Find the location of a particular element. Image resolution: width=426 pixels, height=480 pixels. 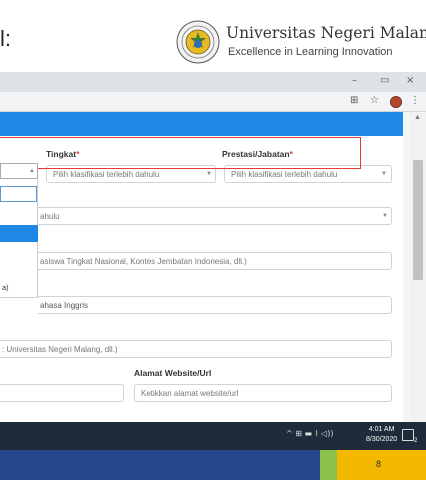

notification-count: 2 is located at coordinates (416, 441).